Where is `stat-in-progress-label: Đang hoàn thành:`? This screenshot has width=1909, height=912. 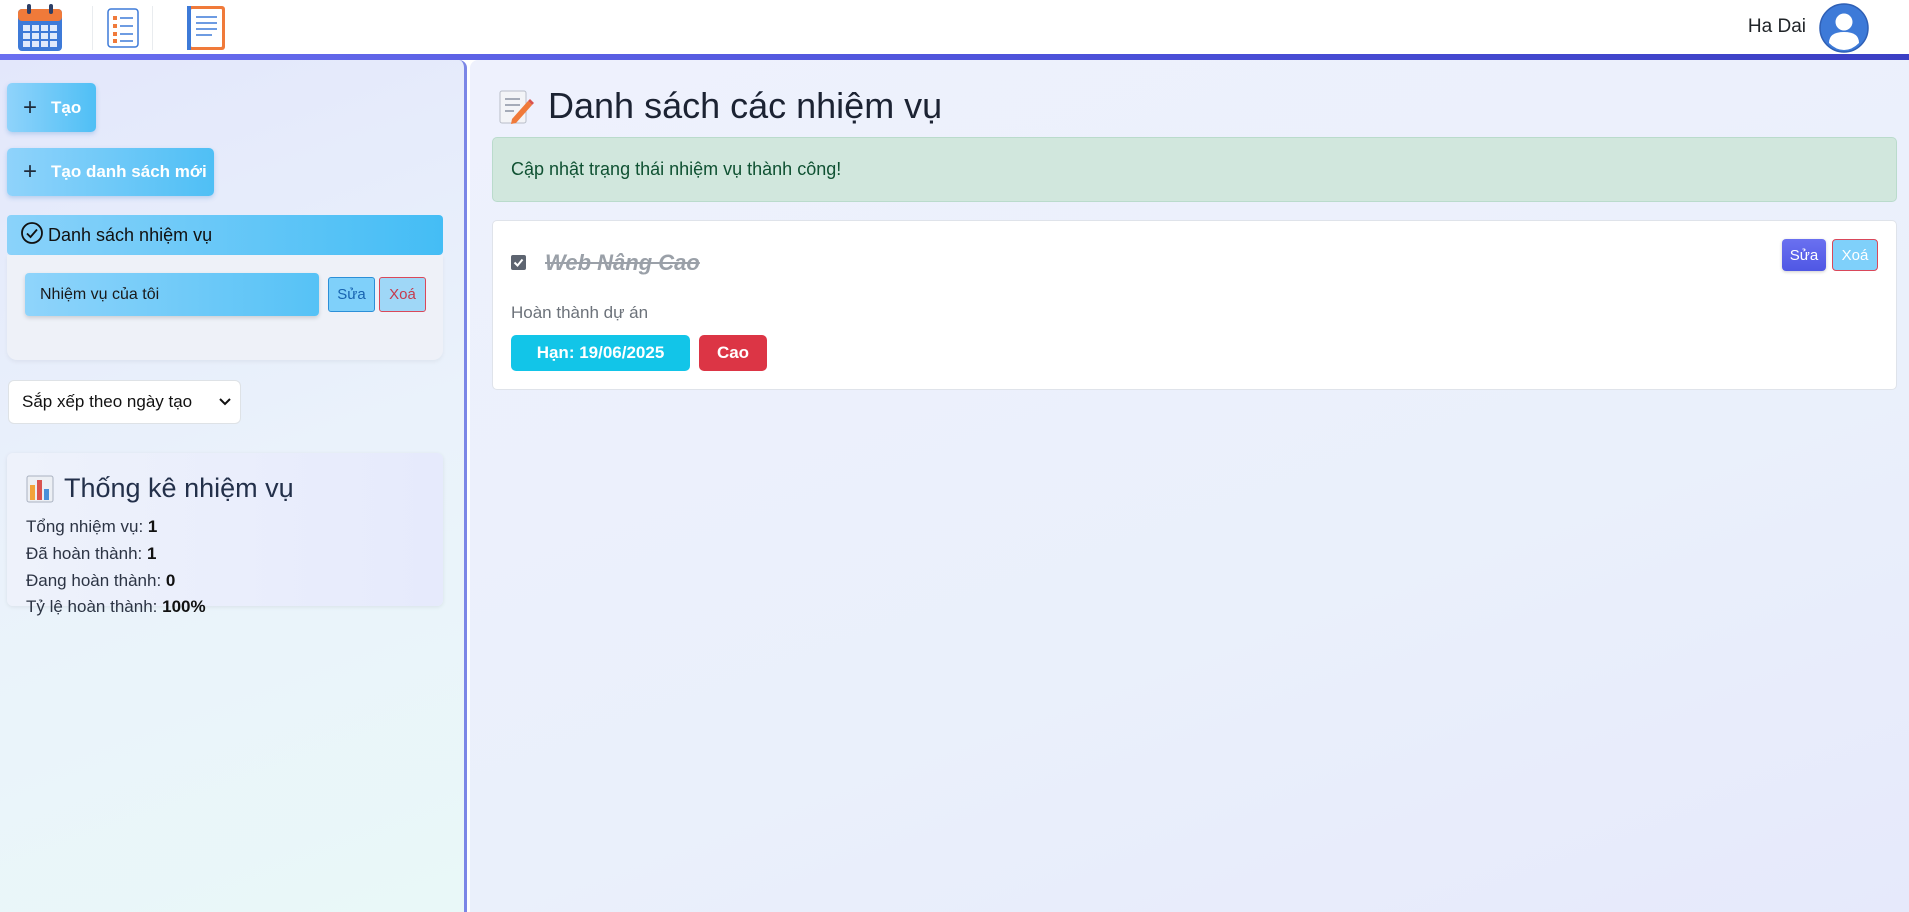
stat-in-progress-label: Đang hoàn thành: is located at coordinates (94, 580).